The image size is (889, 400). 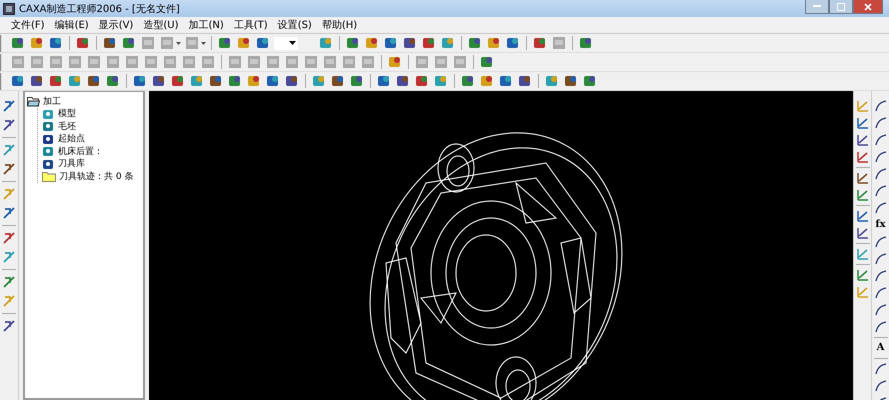 What do you see at coordinates (84, 101) in the screenshot?
I see `tree-item: 加工` at bounding box center [84, 101].